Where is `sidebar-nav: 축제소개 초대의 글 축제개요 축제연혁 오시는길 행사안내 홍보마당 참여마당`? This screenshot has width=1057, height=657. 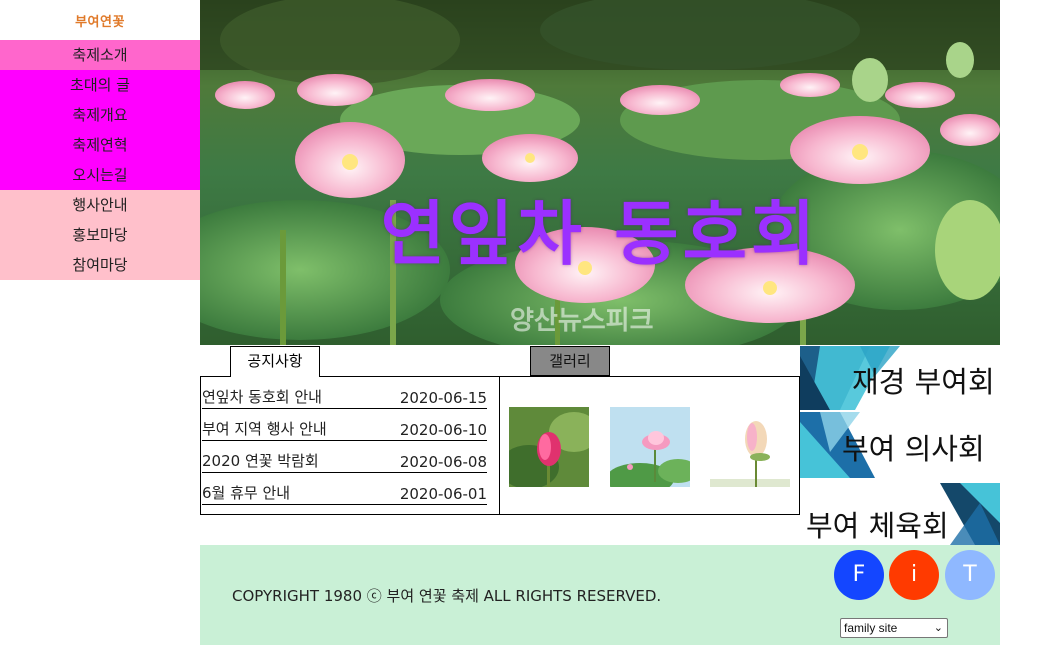 sidebar-nav: 축제소개 초대의 글 축제개요 축제연혁 오시는길 행사안내 홍보마당 참여마당 is located at coordinates (100, 160).